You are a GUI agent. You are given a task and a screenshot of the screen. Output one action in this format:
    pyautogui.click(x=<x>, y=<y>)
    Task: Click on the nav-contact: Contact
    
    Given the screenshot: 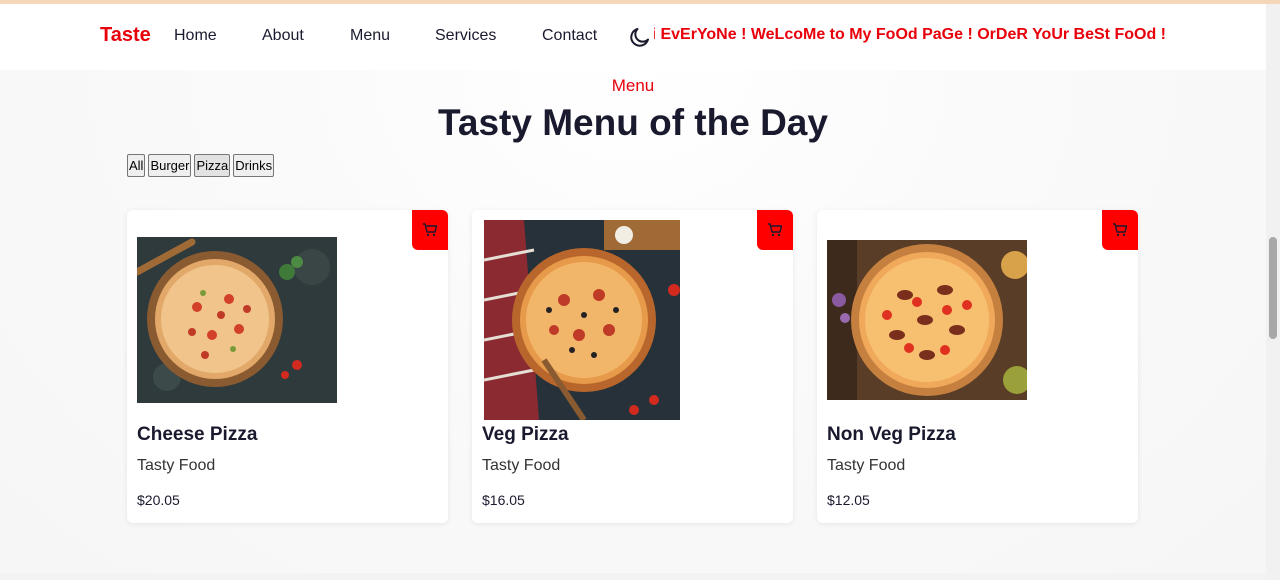 What is the action you would take?
    pyautogui.click(x=569, y=36)
    